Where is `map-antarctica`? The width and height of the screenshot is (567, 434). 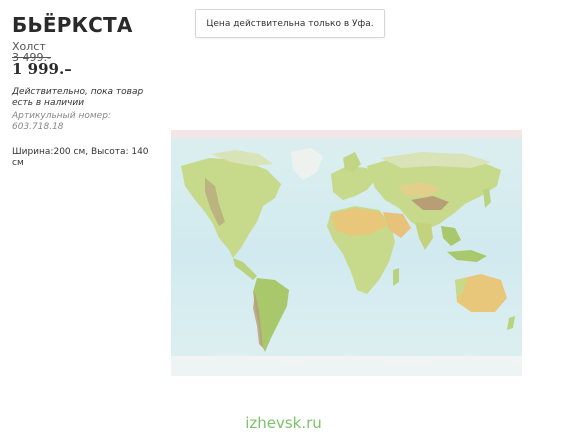
map-antarctica is located at coordinates (346, 367).